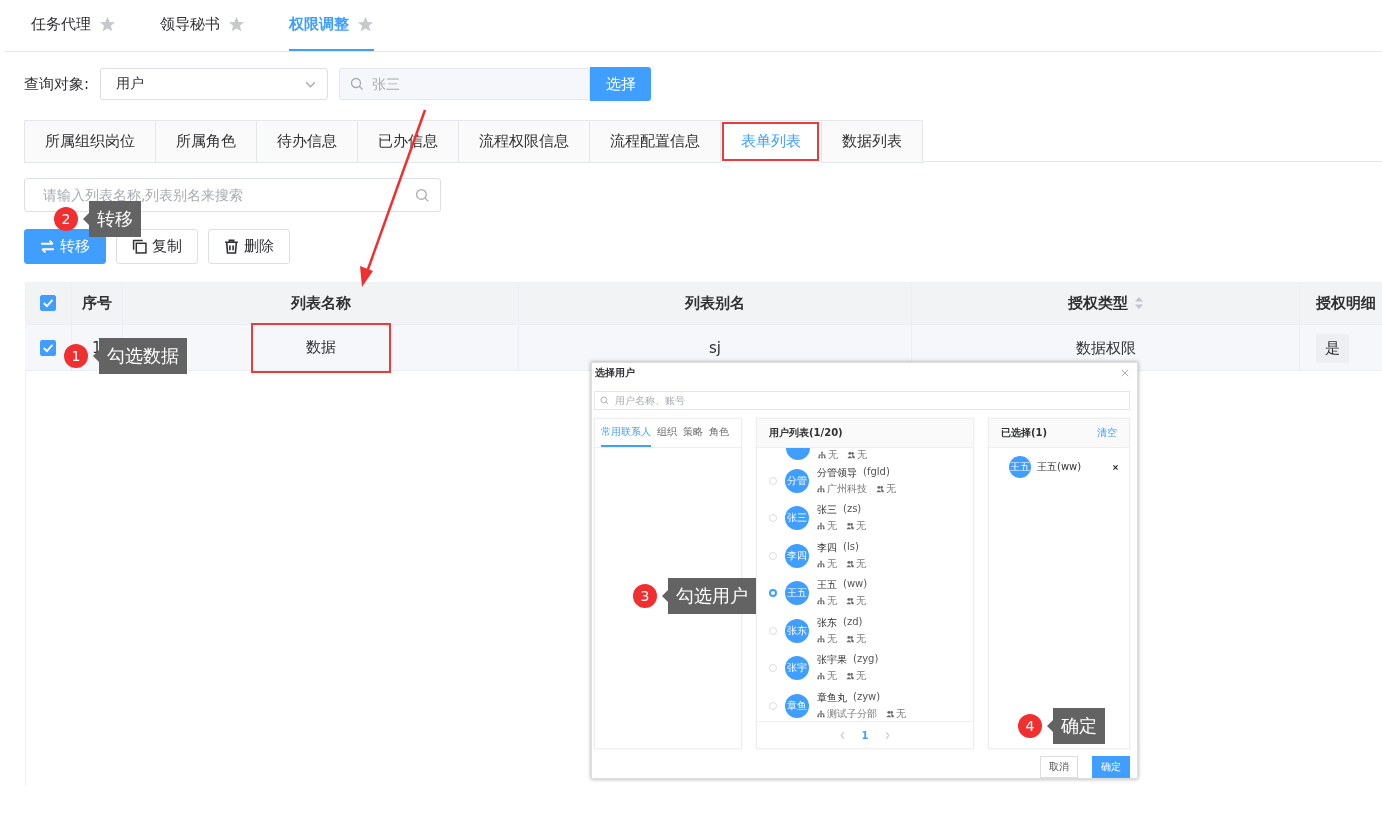  Describe the element at coordinates (827, 547) in the screenshot. I see `user-name: 李四` at that location.